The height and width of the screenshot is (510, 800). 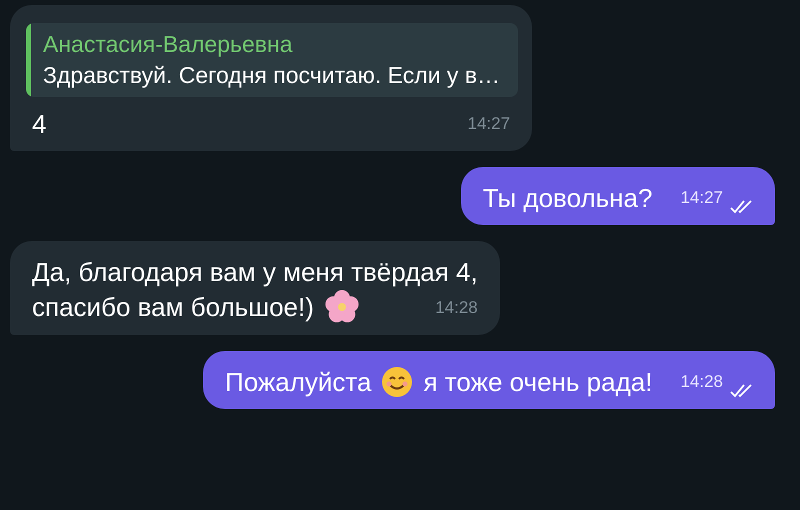 What do you see at coordinates (342, 307) in the screenshot?
I see `flower-icon` at bounding box center [342, 307].